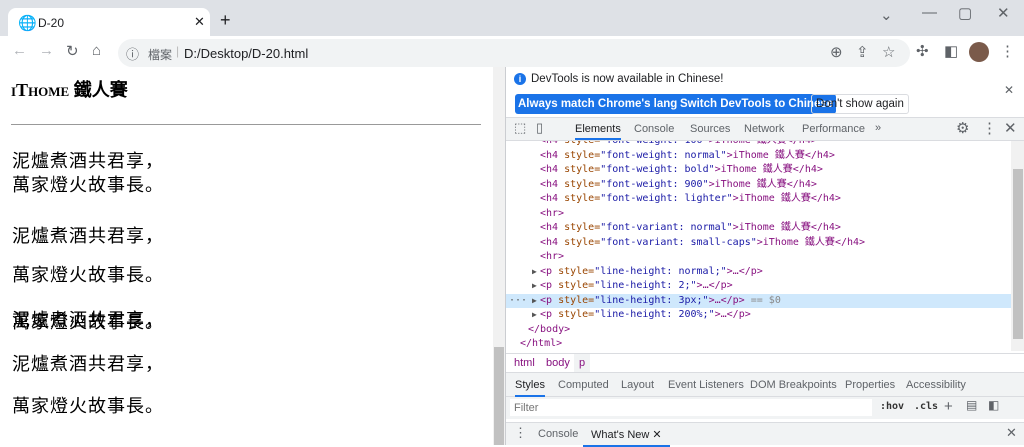  What do you see at coordinates (979, 52) in the screenshot?
I see `avatar` at bounding box center [979, 52].